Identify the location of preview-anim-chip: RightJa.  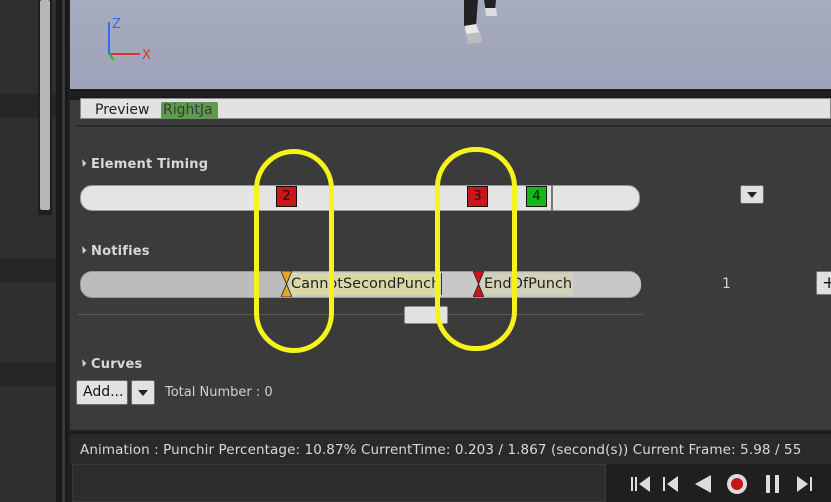
(189, 110).